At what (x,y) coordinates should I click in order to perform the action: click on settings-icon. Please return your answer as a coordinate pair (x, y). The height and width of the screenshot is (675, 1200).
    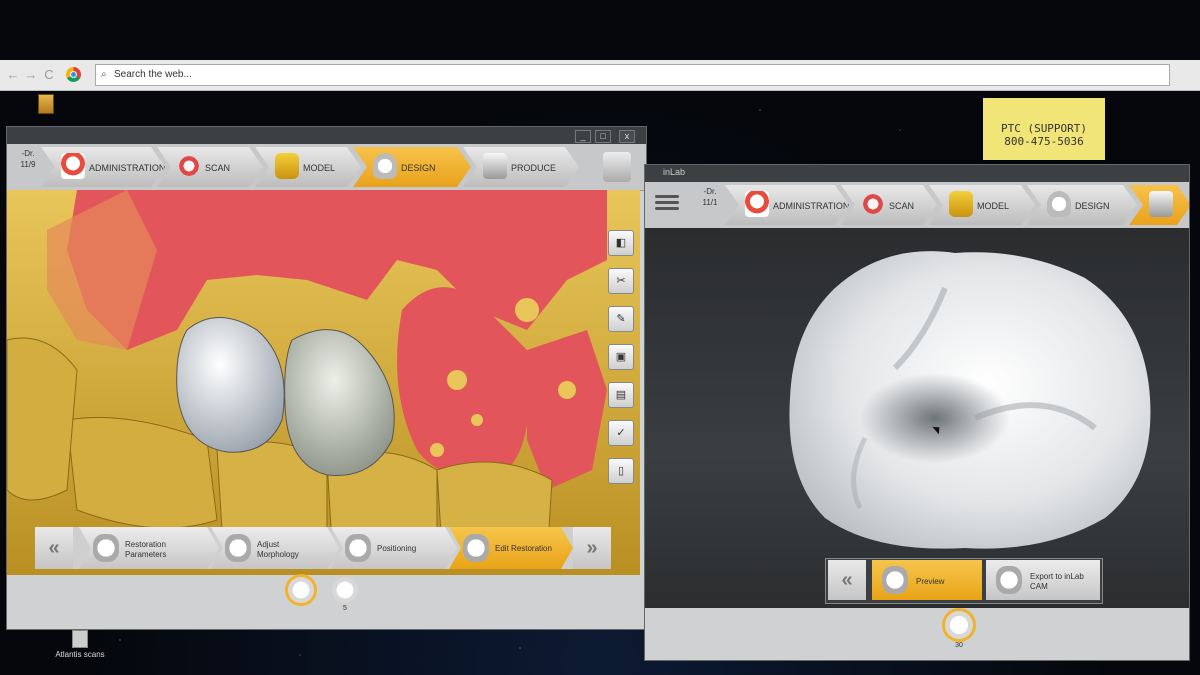
    Looking at the image, I should click on (617, 167).